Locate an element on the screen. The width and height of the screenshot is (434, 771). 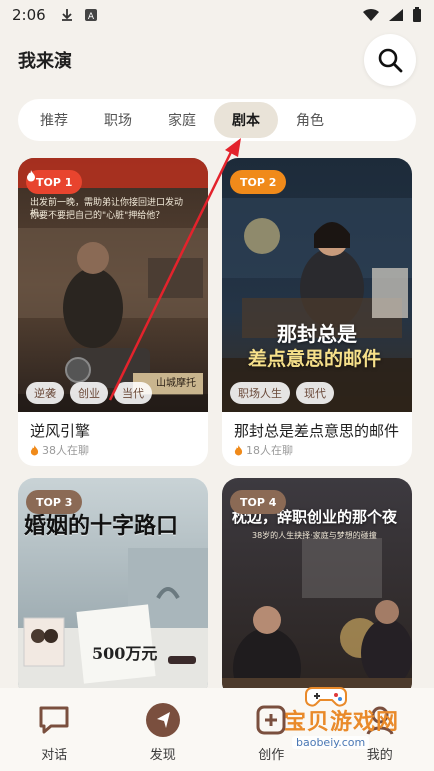
tab-recommend: 推荐 is located at coordinates (54, 120).